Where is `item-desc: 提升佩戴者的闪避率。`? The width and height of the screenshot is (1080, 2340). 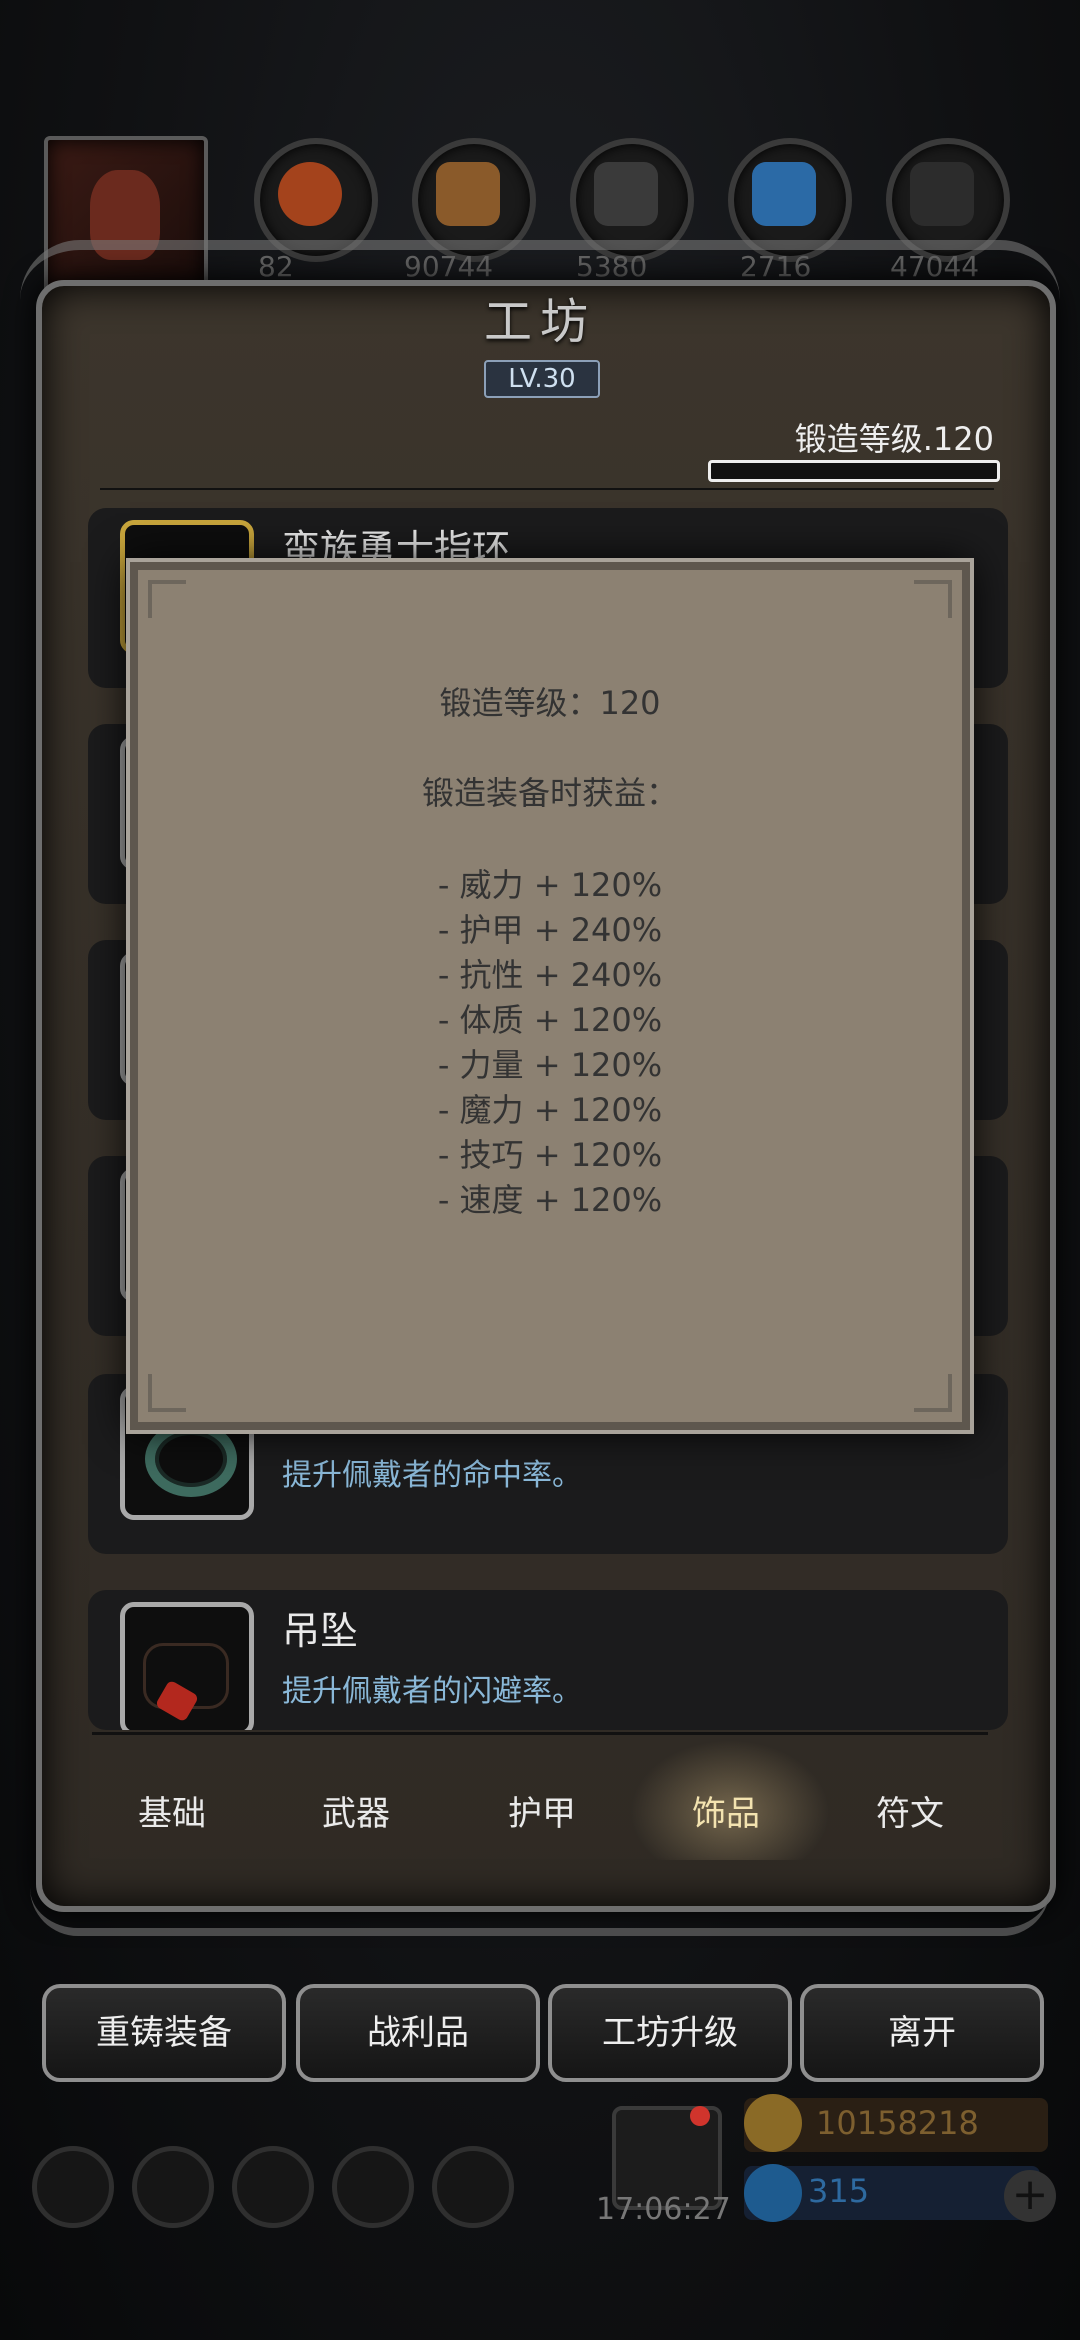
item-desc: 提升佩戴者的闪避率。 is located at coordinates (432, 1691).